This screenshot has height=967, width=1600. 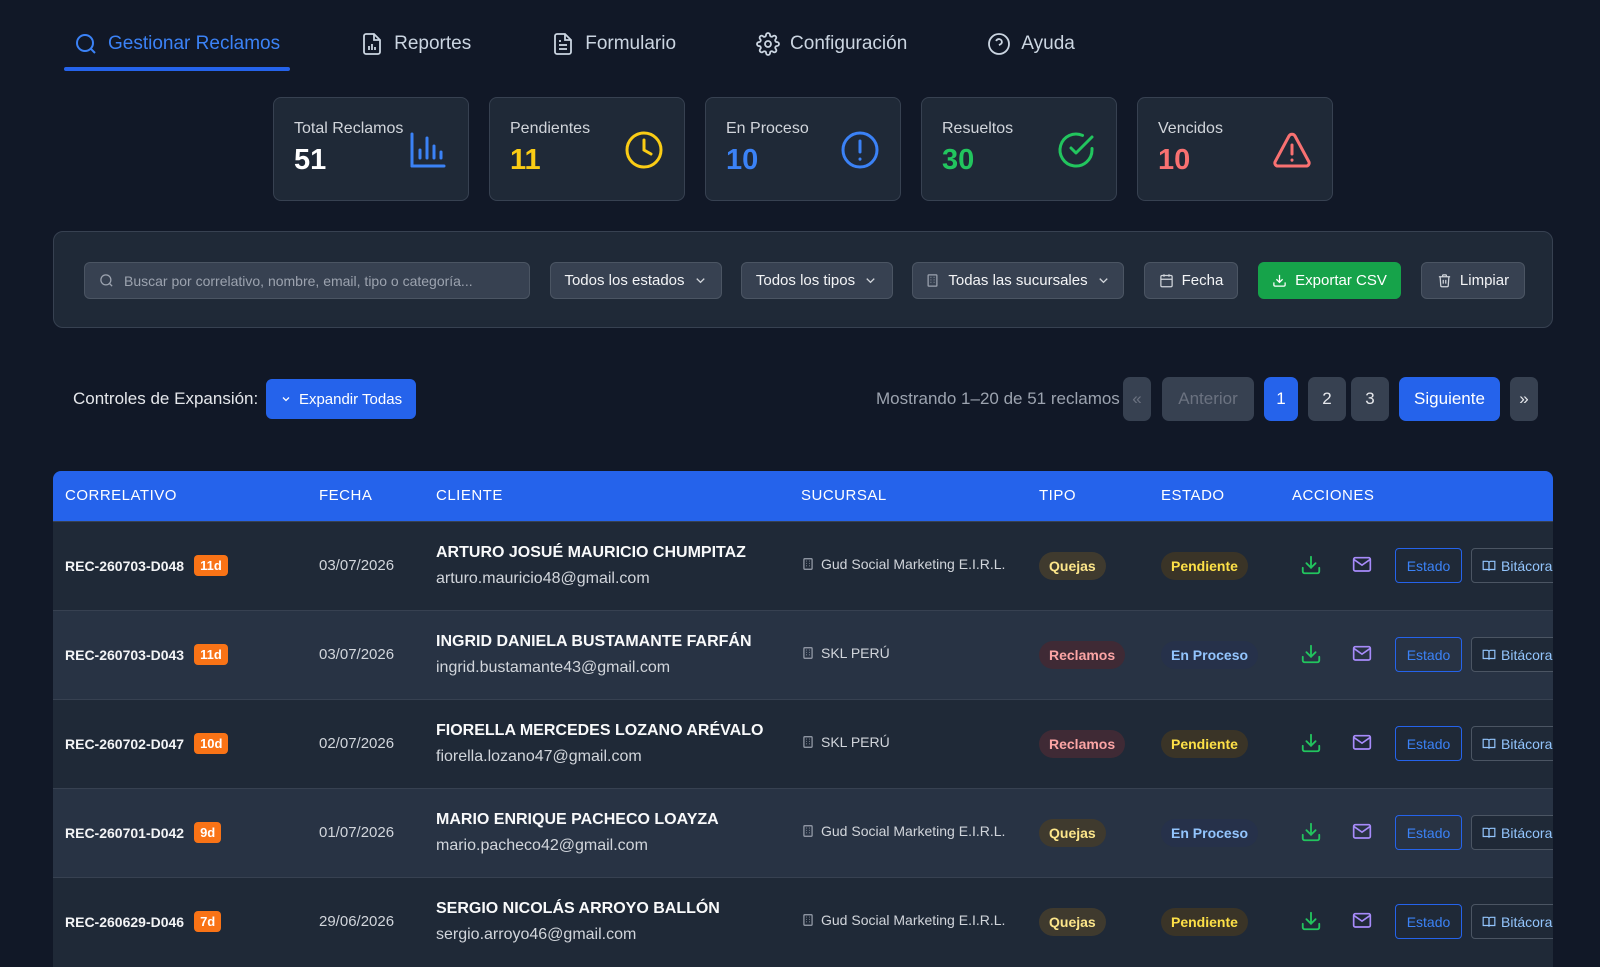 What do you see at coordinates (577, 819) in the screenshot?
I see `client-name: MARIO ENRIQUE PACHECO LOAYZA` at bounding box center [577, 819].